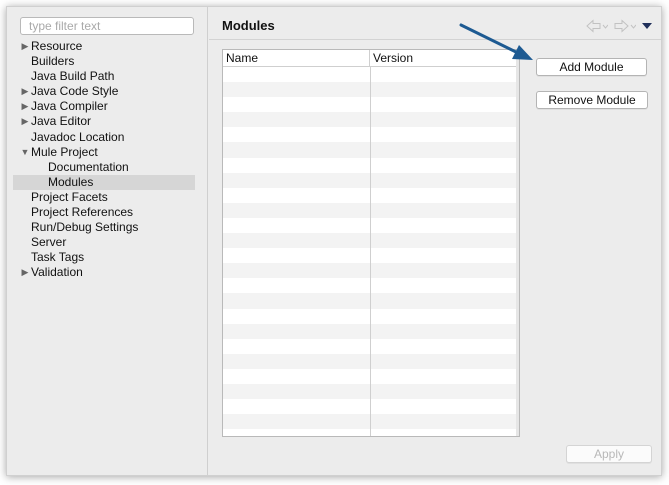  I want to click on tree-item-label: Server, so click(49, 242).